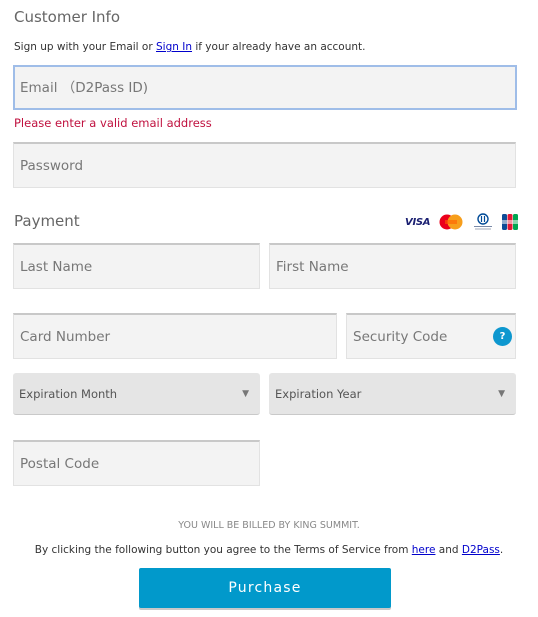 The height and width of the screenshot is (617, 538). I want to click on first-name-input, so click(392, 266).